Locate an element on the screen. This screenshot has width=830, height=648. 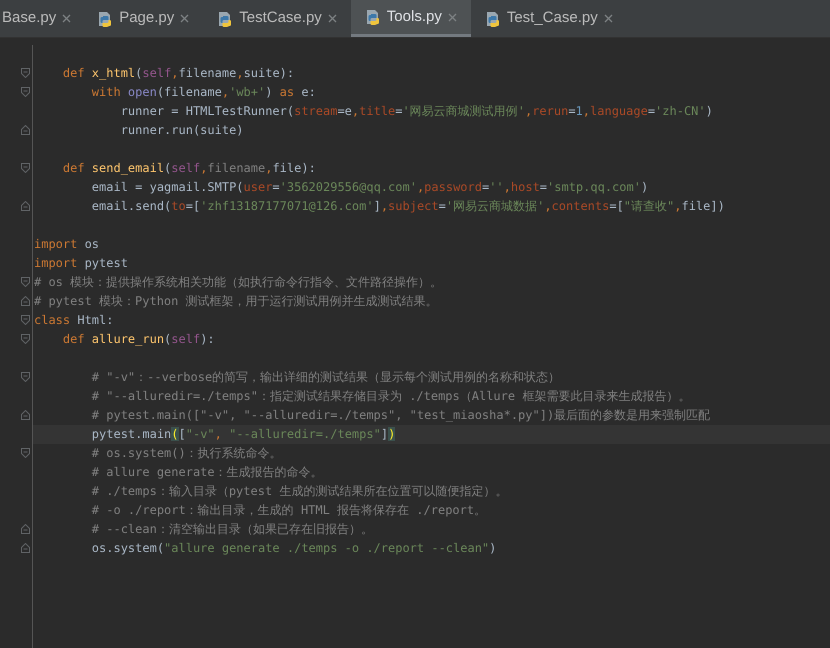
code-line: # ./temps：输入目录（pytest 生成的测试结果所在位置可以随便指定）。 is located at coordinates (299, 491).